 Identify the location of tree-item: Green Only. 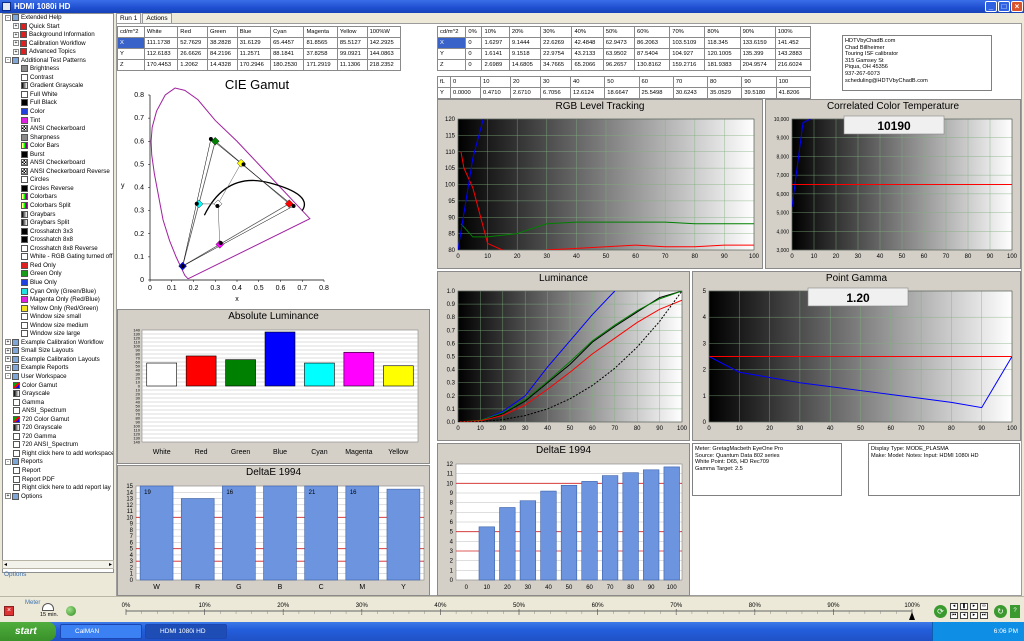
(58, 274).